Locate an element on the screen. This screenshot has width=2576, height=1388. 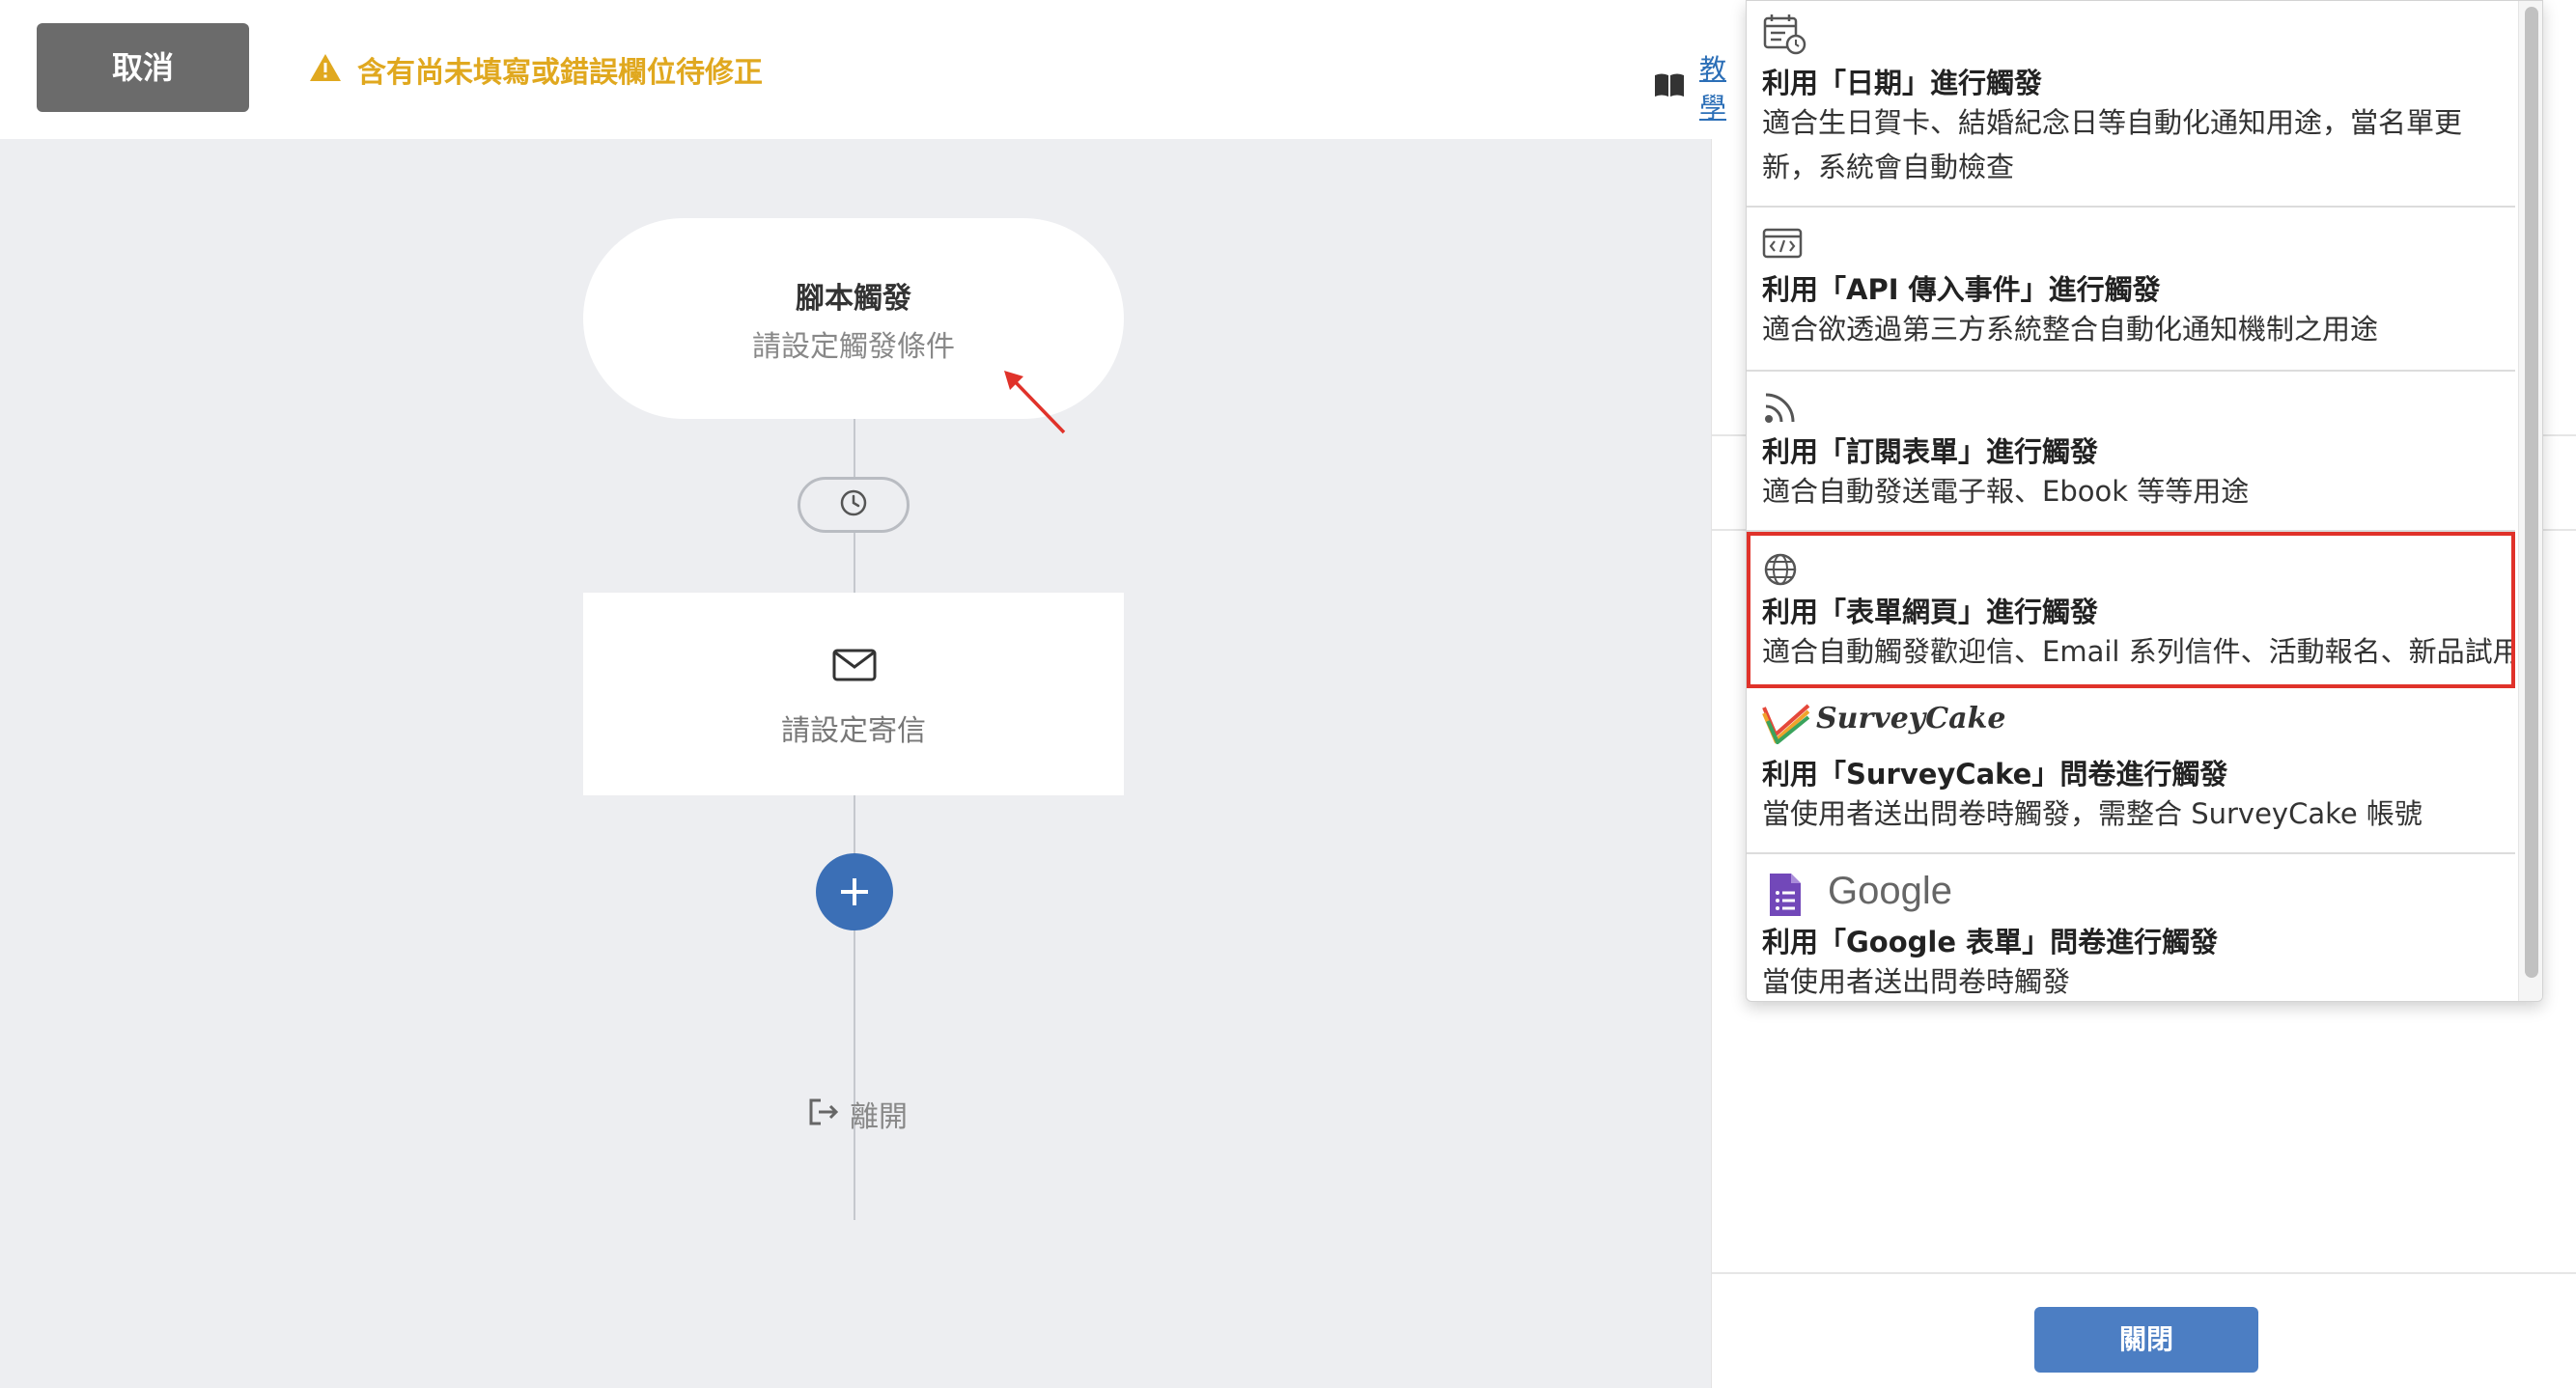
trigger-subtitle: 請設定觸發條件 is located at coordinates (854, 347).